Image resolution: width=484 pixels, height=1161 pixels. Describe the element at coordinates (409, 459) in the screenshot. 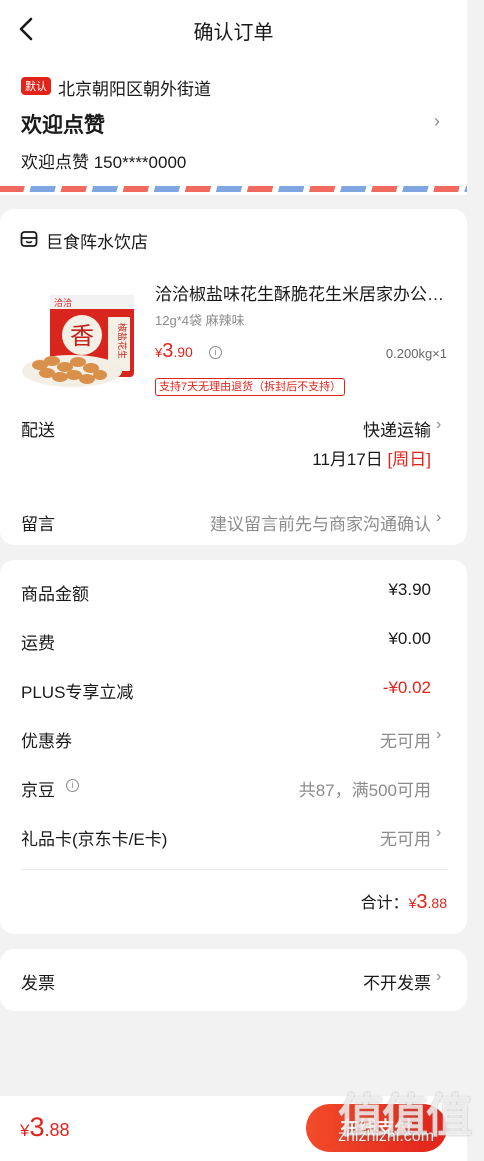

I see `delivery-weekday: [周日]` at that location.